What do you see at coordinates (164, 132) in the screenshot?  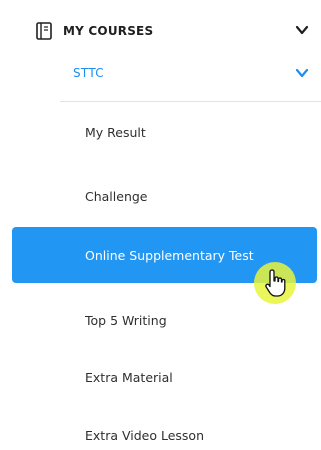 I see `menu-item-my-result: My Result` at bounding box center [164, 132].